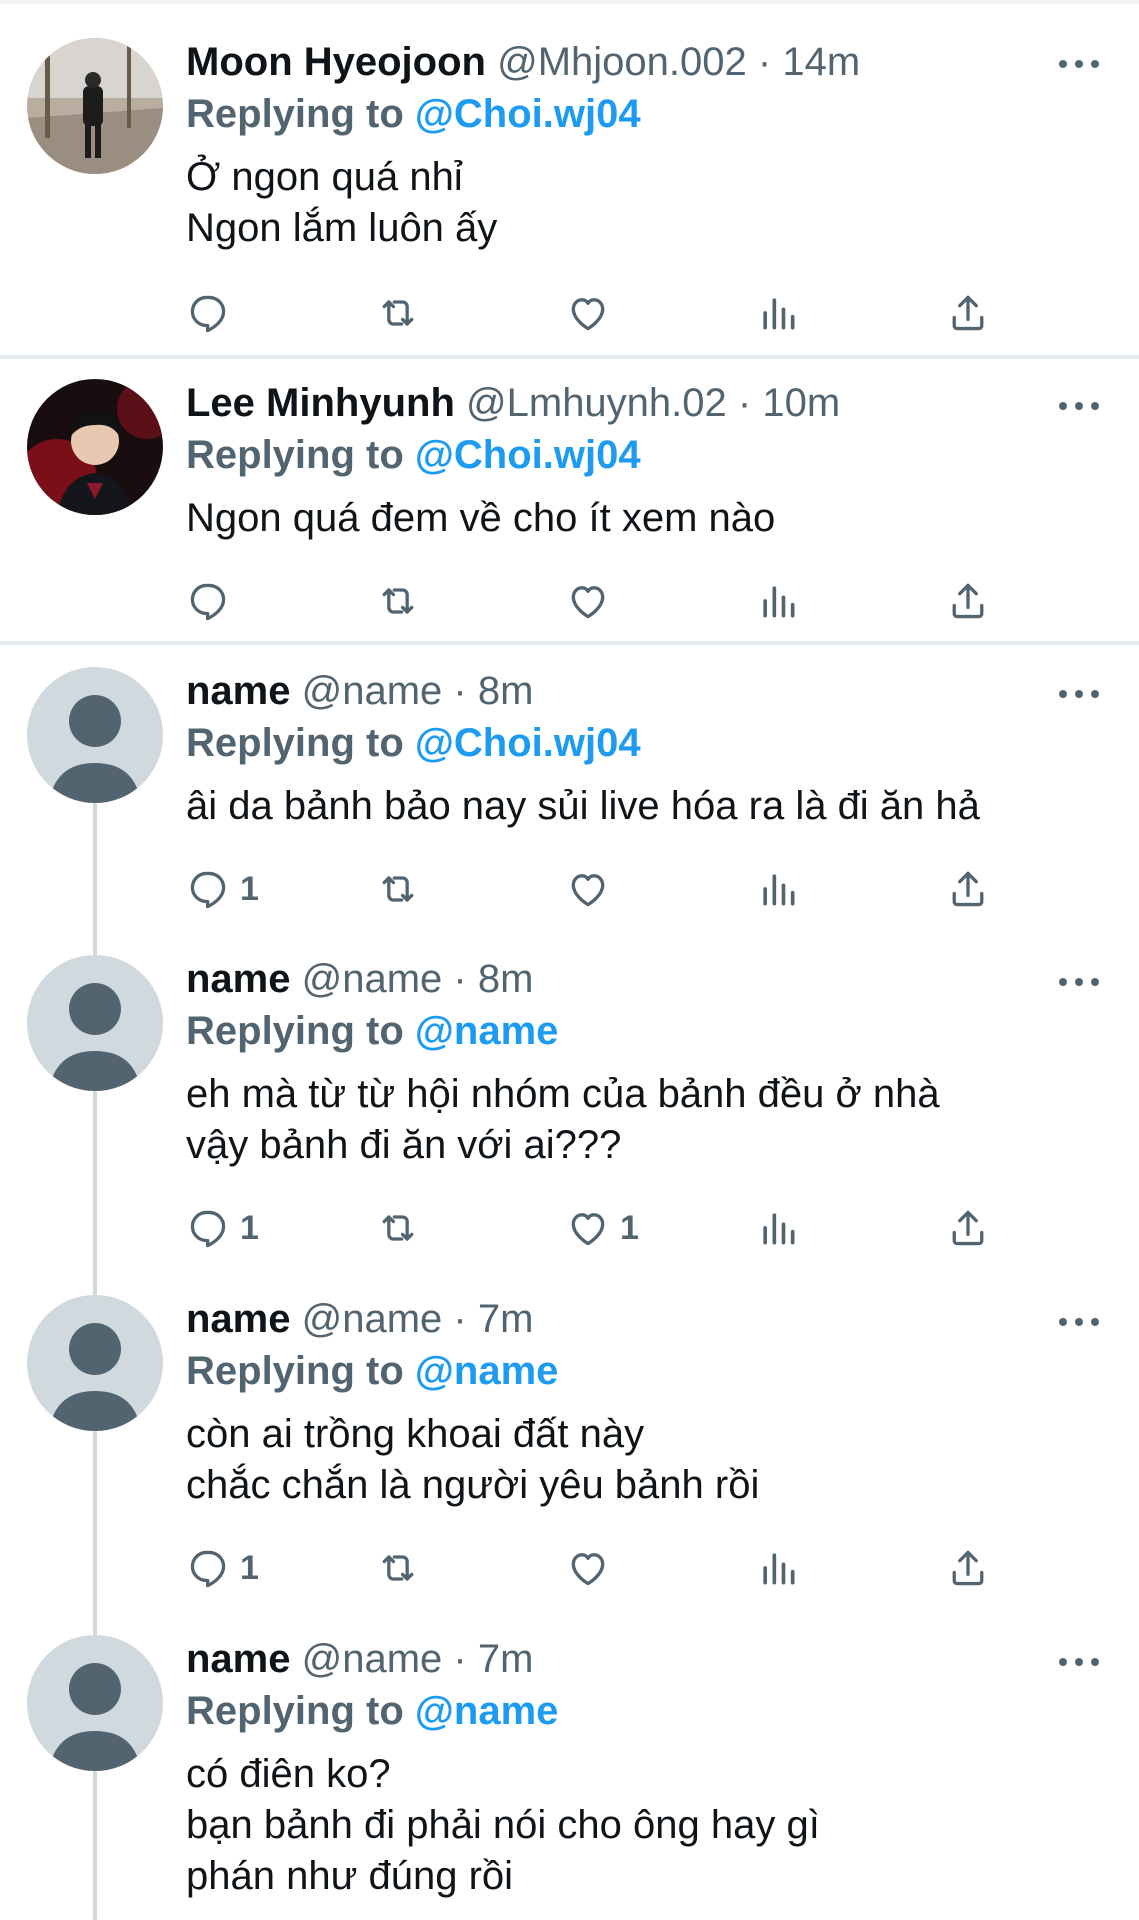  I want to click on tweet-header: name @name · 7m, so click(632, 1659).